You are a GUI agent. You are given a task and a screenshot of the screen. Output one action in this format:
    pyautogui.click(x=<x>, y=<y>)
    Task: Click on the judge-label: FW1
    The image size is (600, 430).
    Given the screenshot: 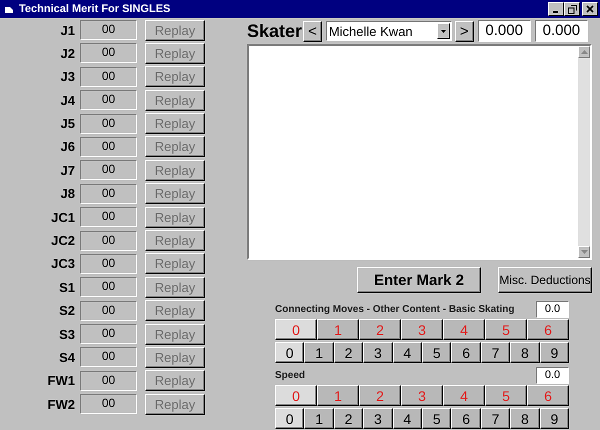 What is the action you would take?
    pyautogui.click(x=60, y=380)
    